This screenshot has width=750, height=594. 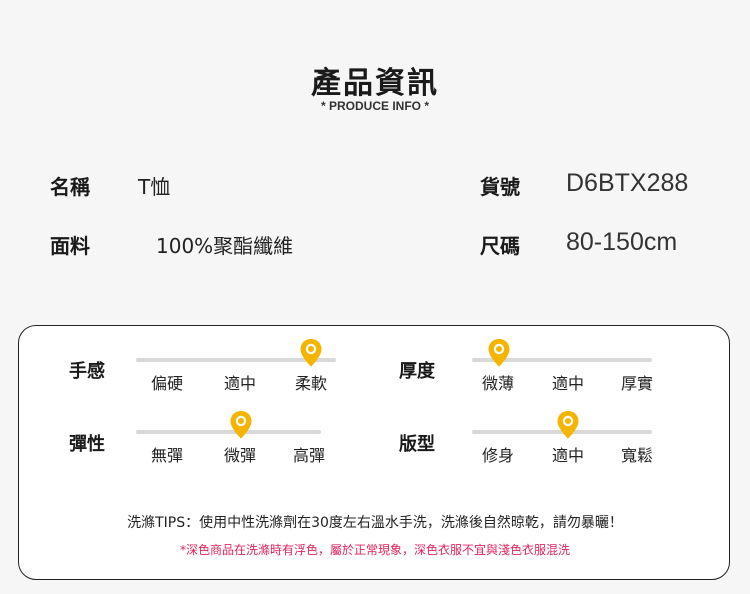 What do you see at coordinates (567, 383) in the screenshot?
I see `thickness-option-2: 適中` at bounding box center [567, 383].